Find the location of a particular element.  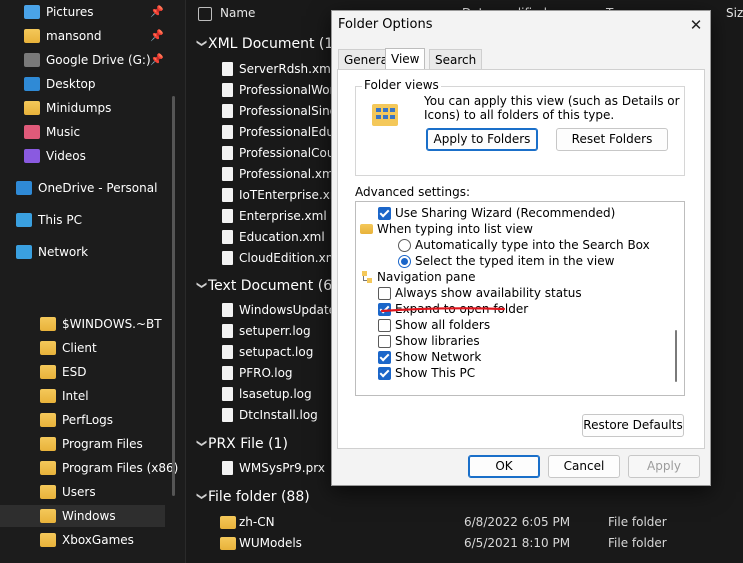

tab-search: Search is located at coordinates (456, 59).